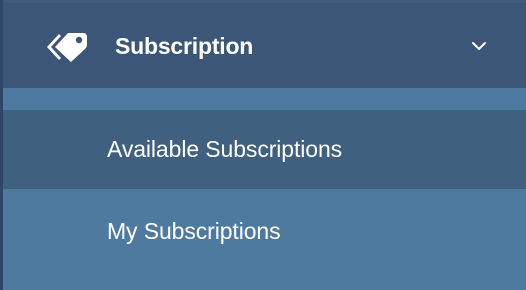 This screenshot has width=526, height=290. I want to click on menu-item-label: My Subscriptions, so click(194, 231).